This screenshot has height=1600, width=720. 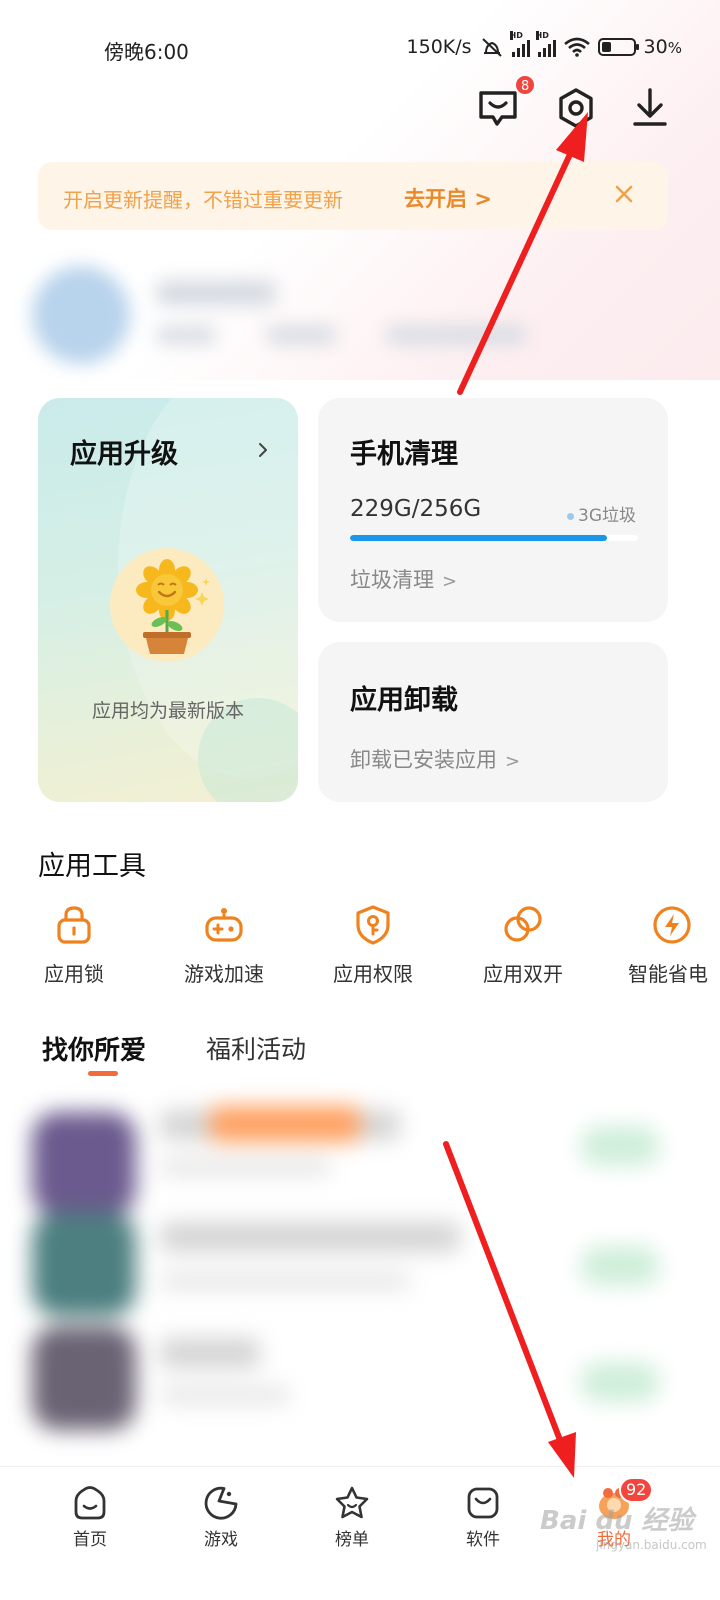 I want to click on nav-label: 游戏, so click(x=221, y=1540).